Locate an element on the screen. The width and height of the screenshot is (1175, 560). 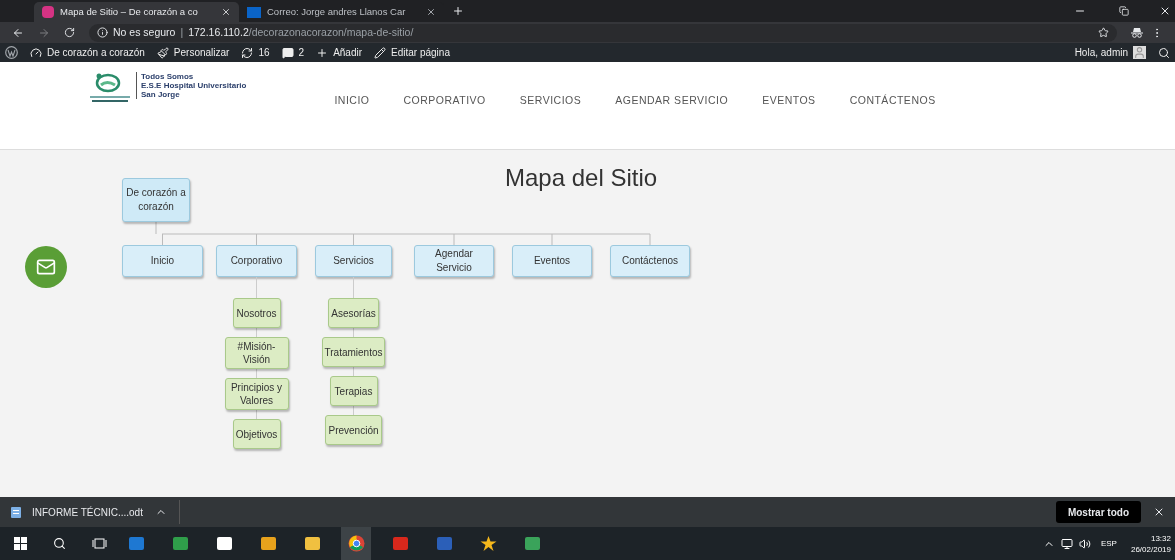
tab-title: Correo: Jorge andres Llanos Car is located at coordinates (337, 11).